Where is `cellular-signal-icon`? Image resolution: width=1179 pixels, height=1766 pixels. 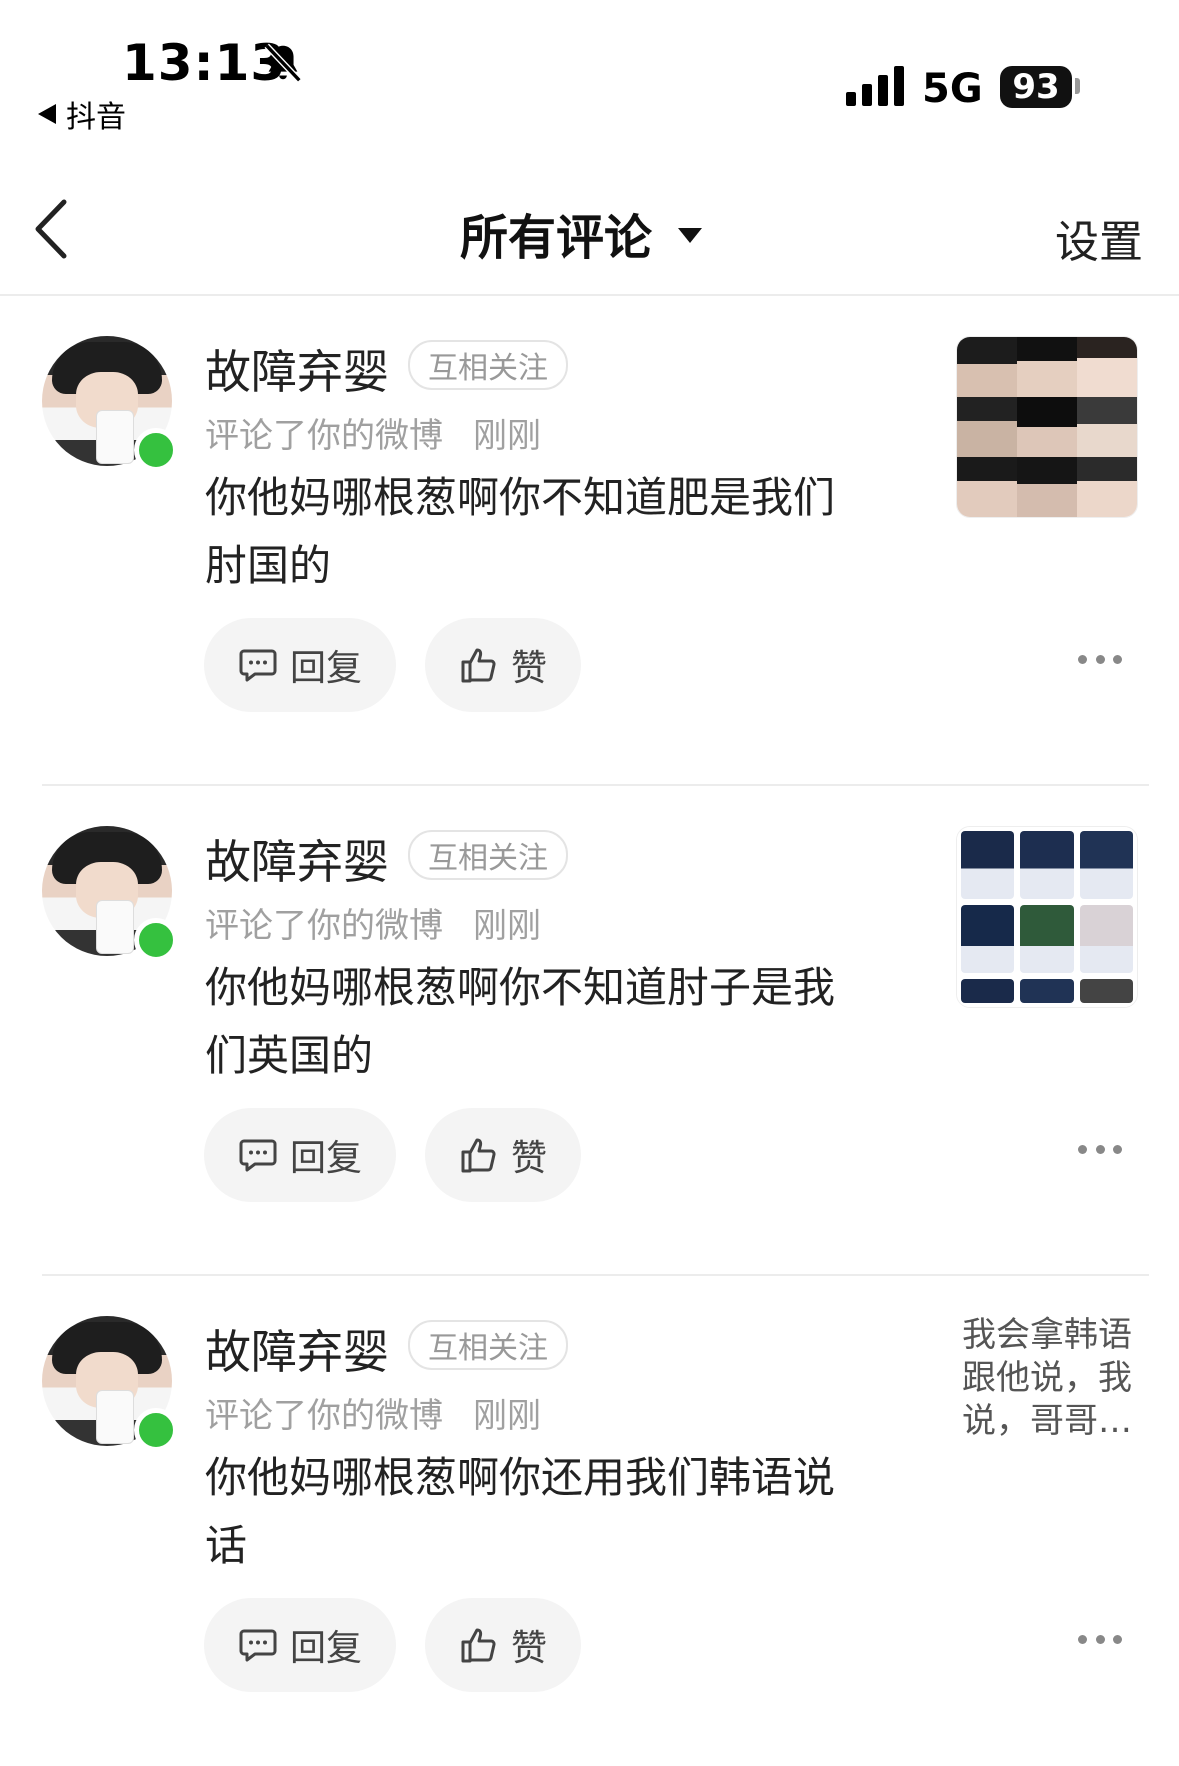
cellular-signal-icon is located at coordinates (875, 86).